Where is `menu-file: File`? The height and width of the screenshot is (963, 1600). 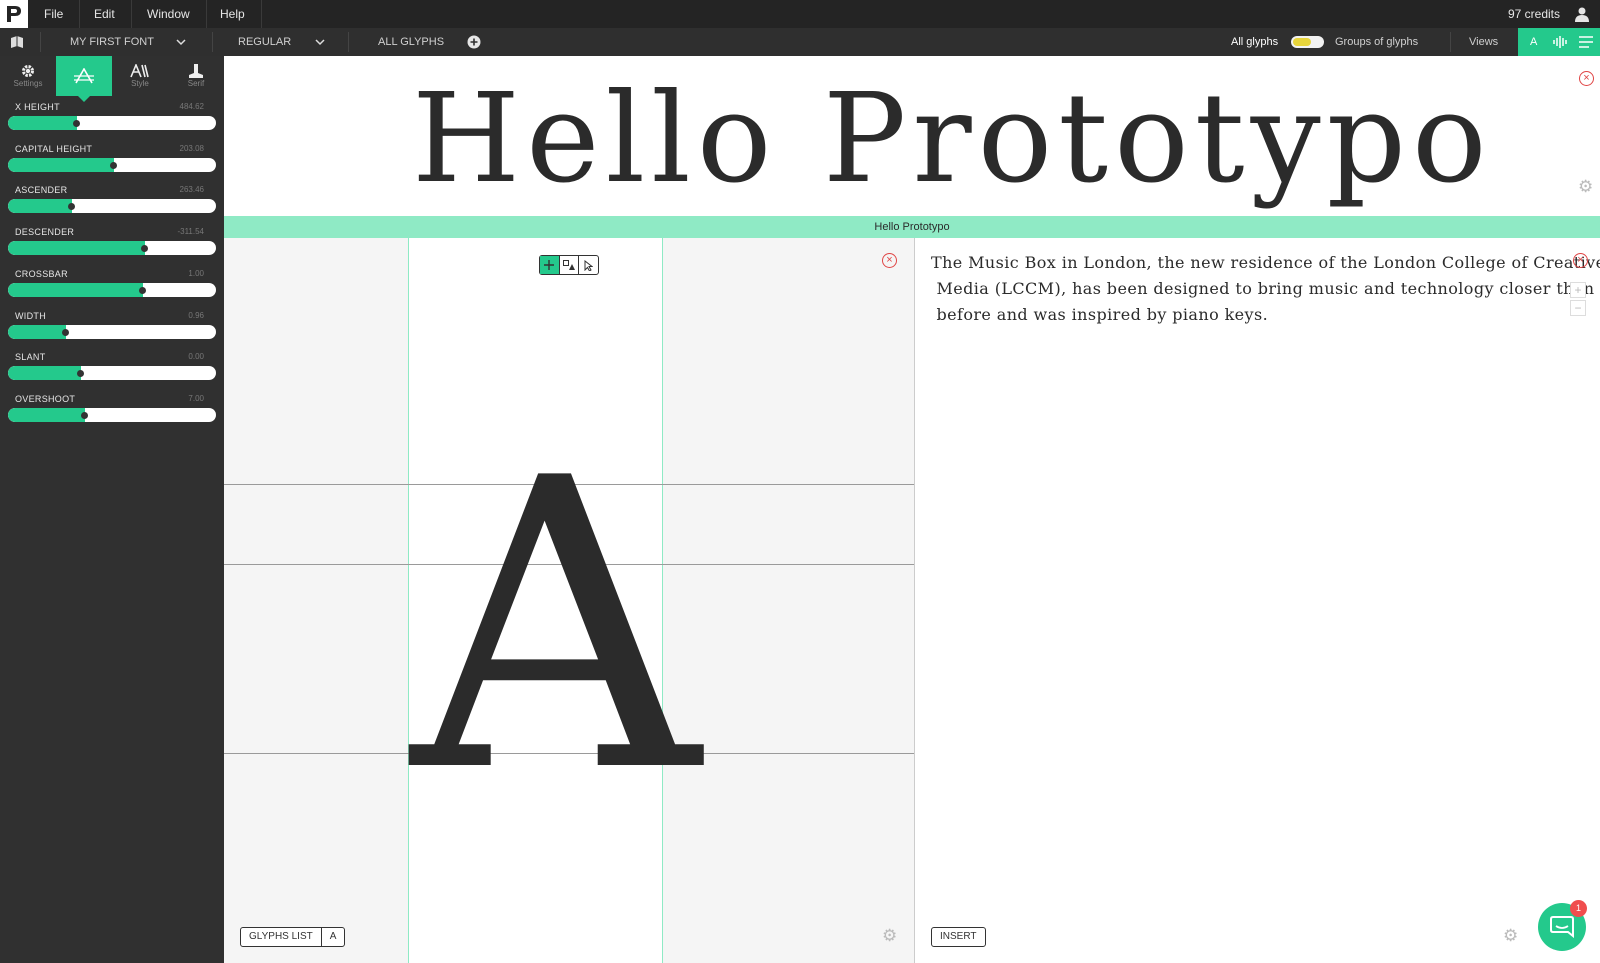
menu-file: File is located at coordinates (54, 14).